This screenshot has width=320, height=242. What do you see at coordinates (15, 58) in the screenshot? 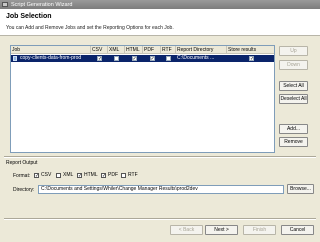
I see `job-icon` at bounding box center [15, 58].